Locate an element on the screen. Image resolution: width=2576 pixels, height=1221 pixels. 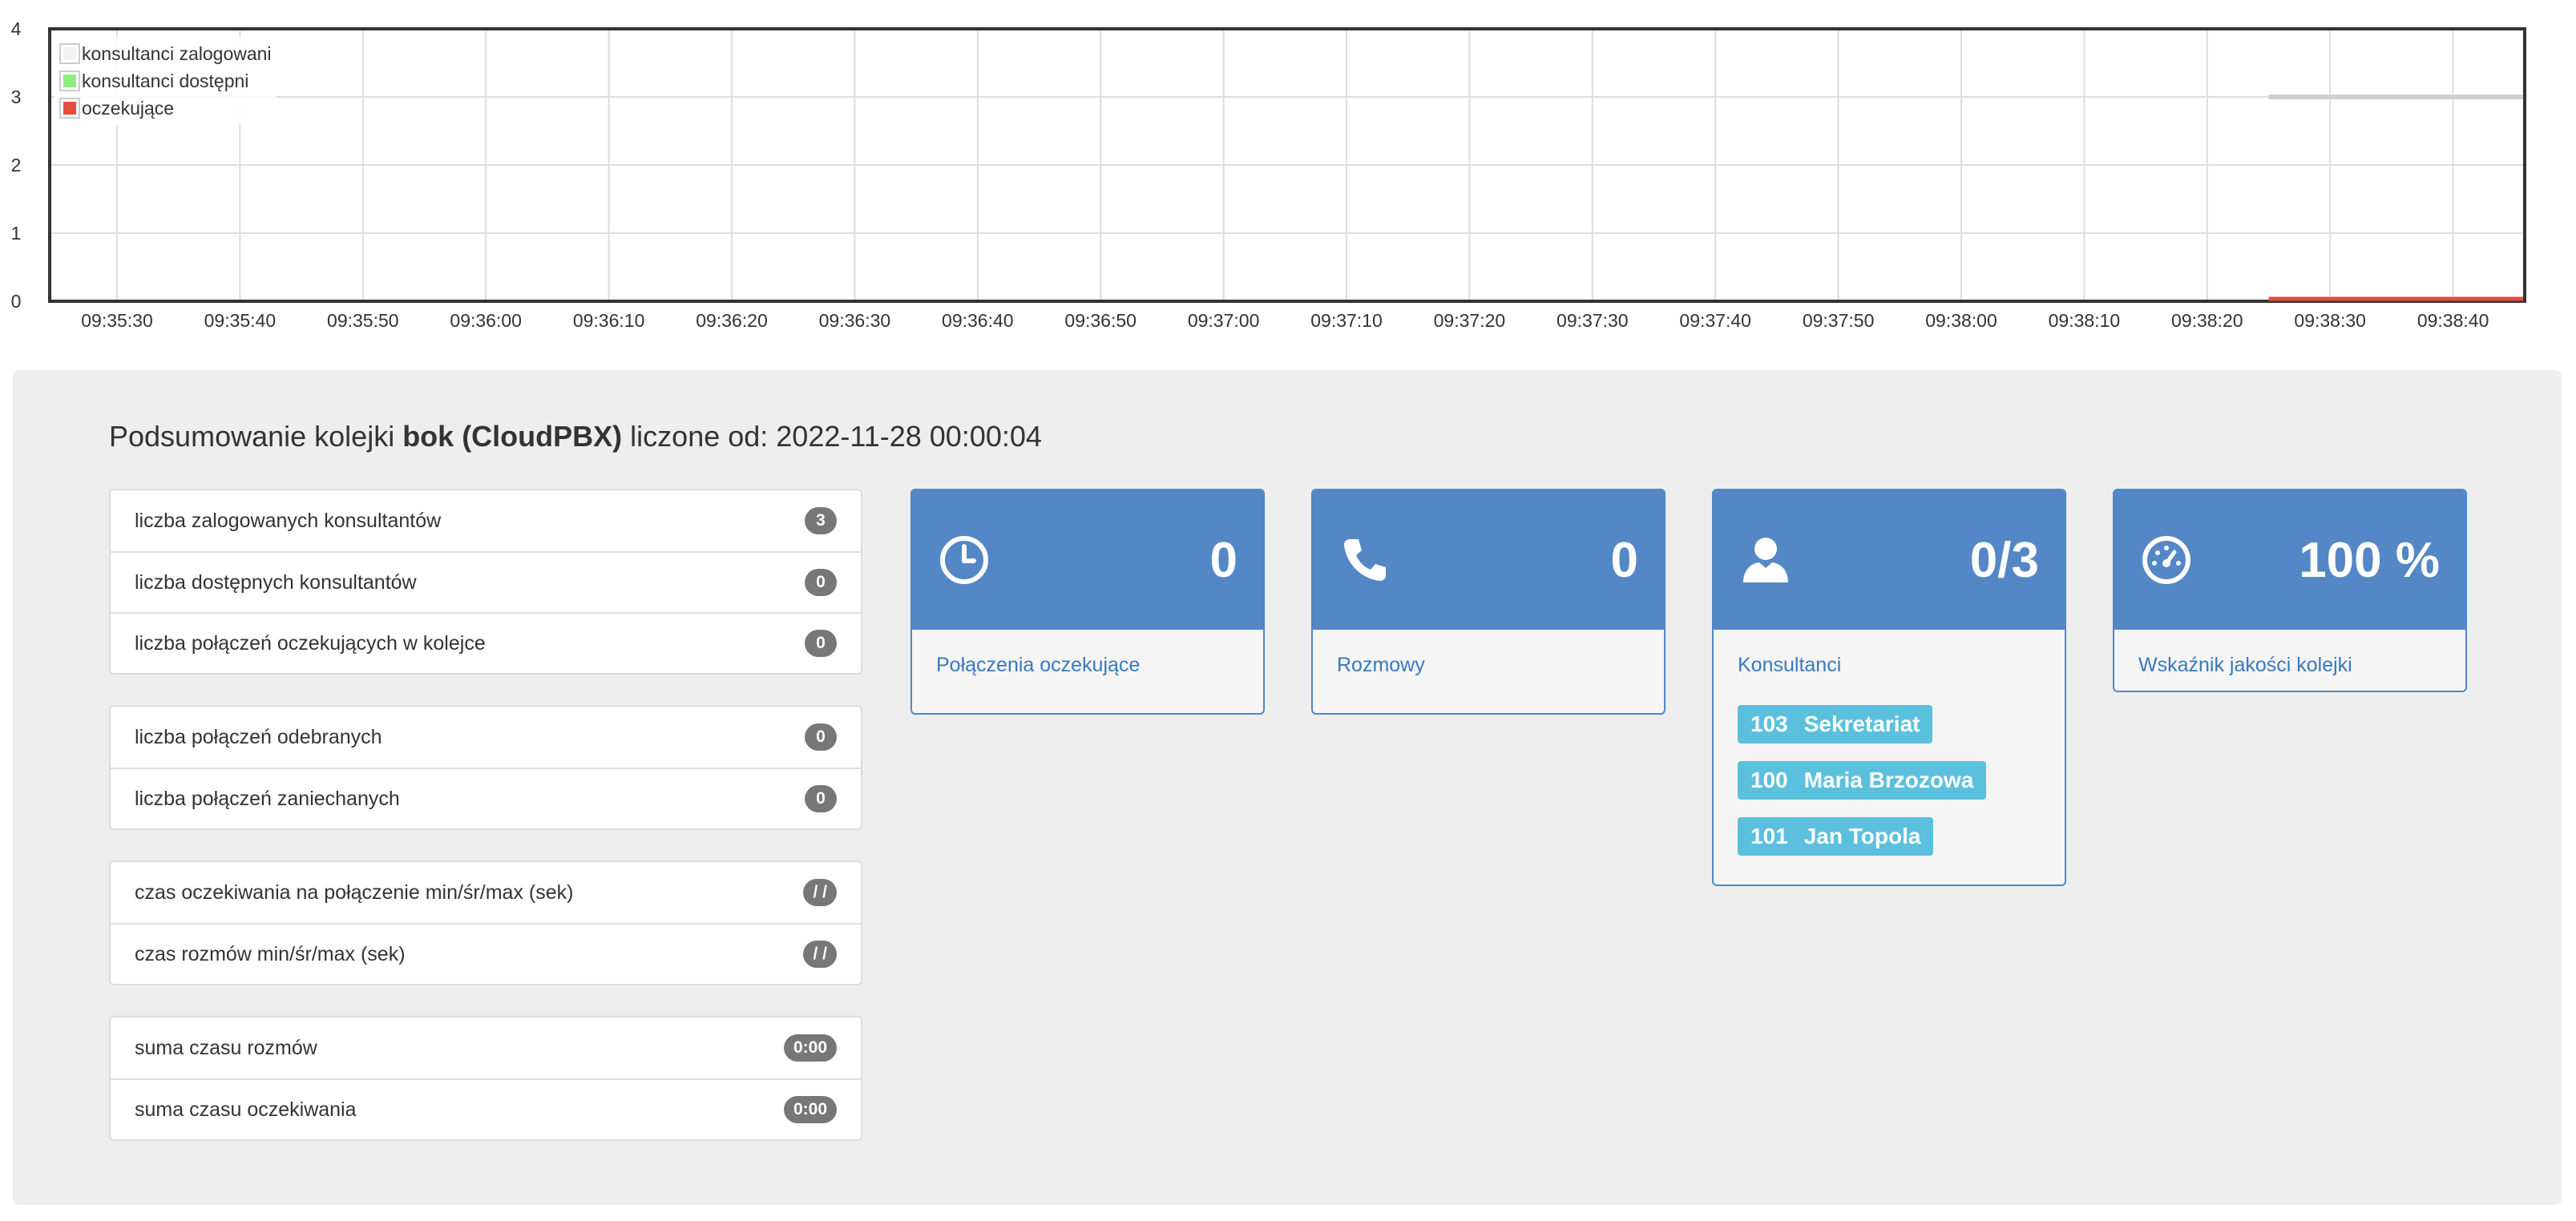
list-item: liczba połączeń zaniechanych 0 is located at coordinates (486, 798).